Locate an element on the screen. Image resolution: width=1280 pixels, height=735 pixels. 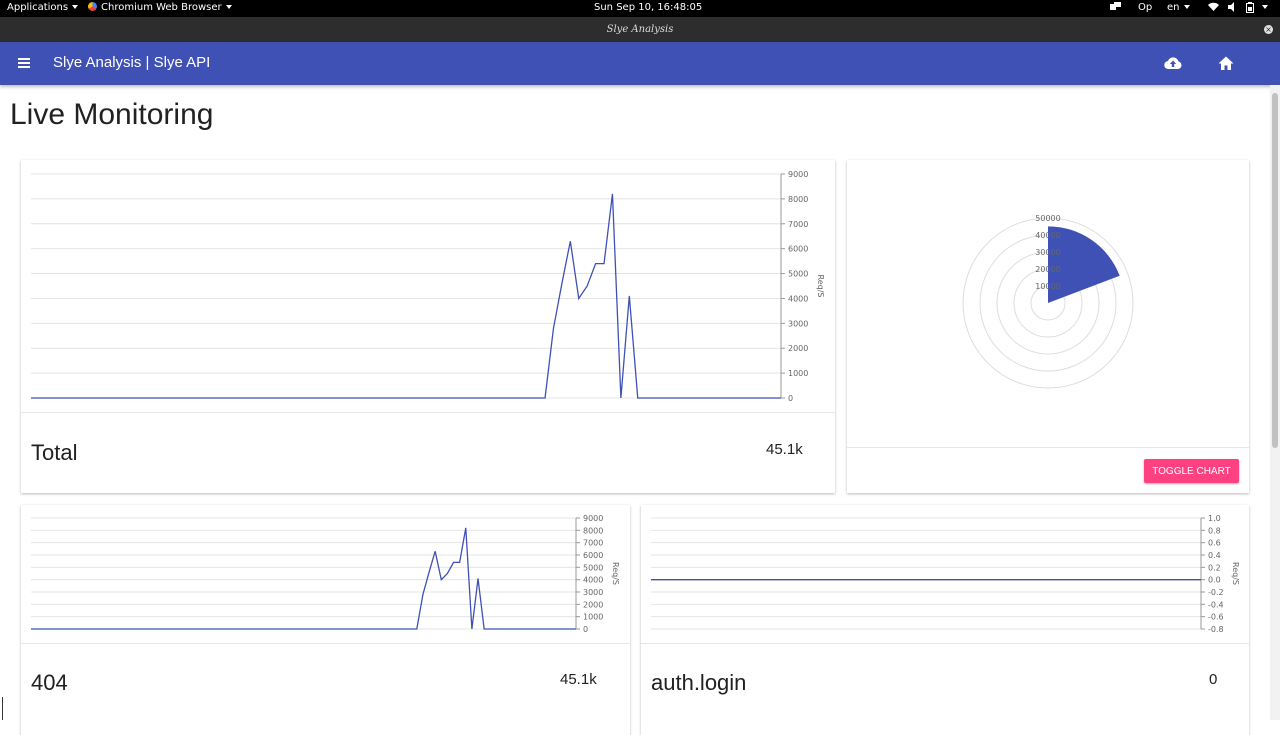
y-tick-label: -0.4 is located at coordinates (1216, 604).